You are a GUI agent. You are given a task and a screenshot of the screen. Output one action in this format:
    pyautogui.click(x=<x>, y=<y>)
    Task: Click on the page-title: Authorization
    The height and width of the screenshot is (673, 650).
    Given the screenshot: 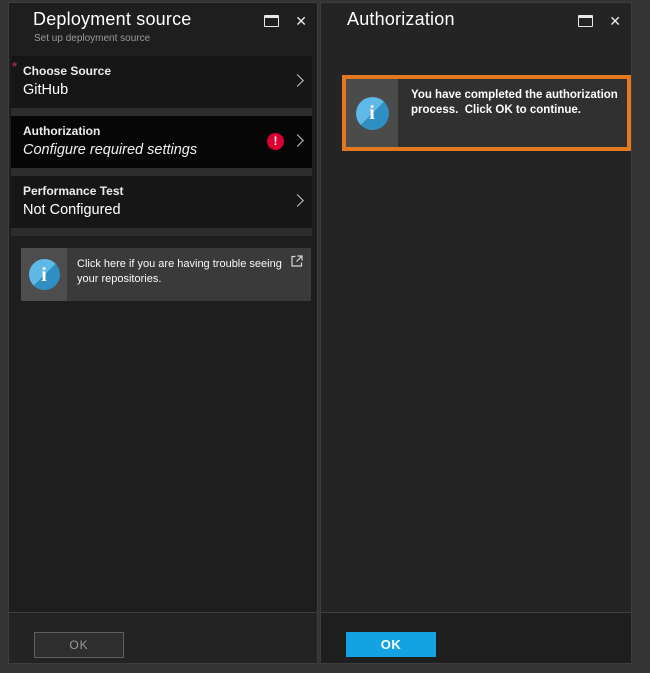 What is the action you would take?
    pyautogui.click(x=401, y=19)
    